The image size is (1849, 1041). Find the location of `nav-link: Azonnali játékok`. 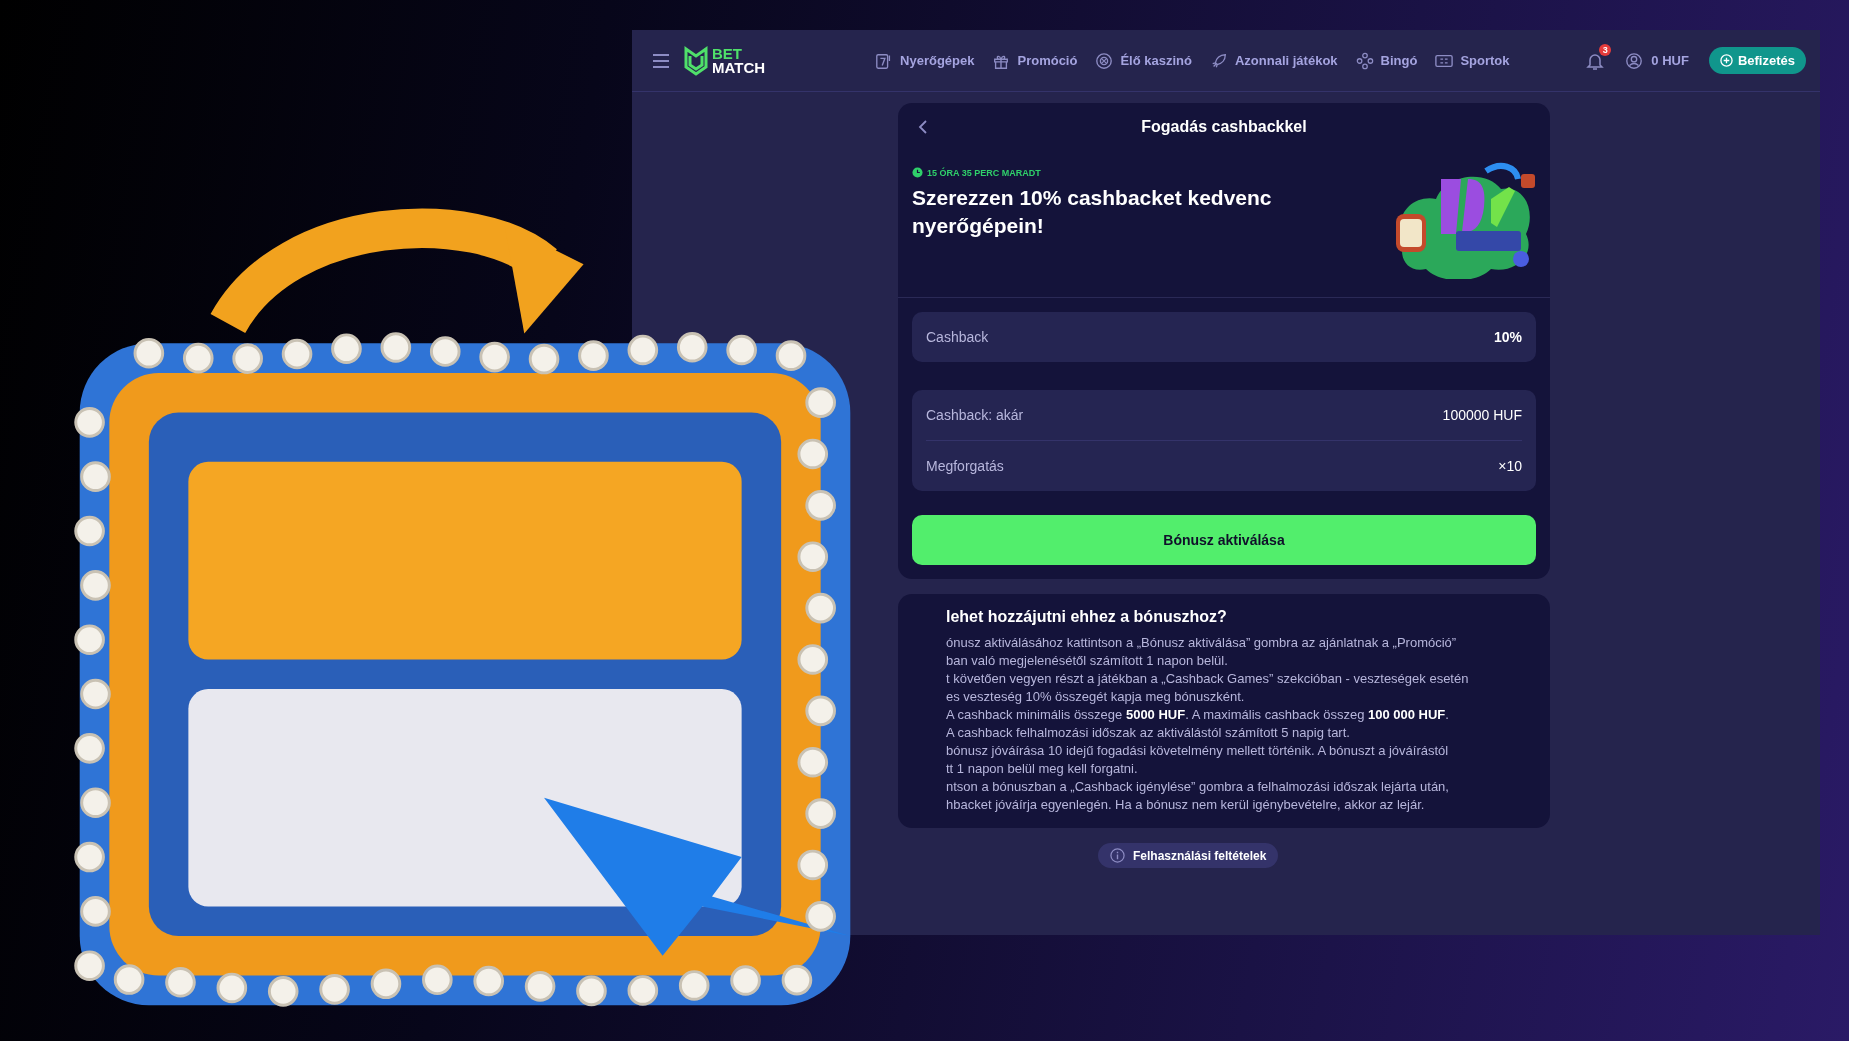

nav-link: Azonnali játékok is located at coordinates (1273, 60).